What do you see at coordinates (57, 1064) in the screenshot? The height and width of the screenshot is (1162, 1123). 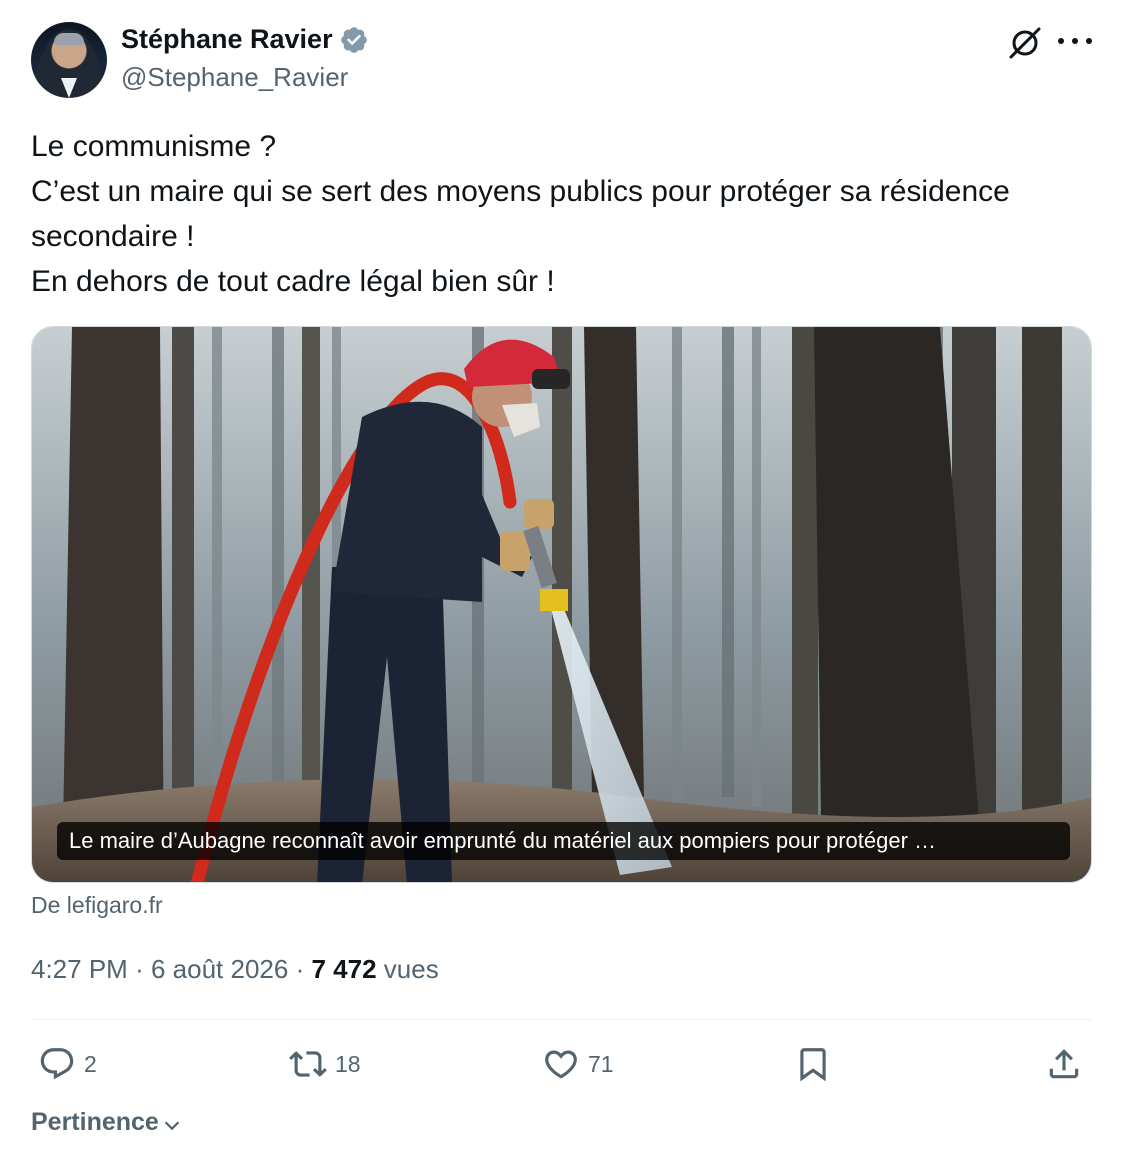 I see `reply-icon` at bounding box center [57, 1064].